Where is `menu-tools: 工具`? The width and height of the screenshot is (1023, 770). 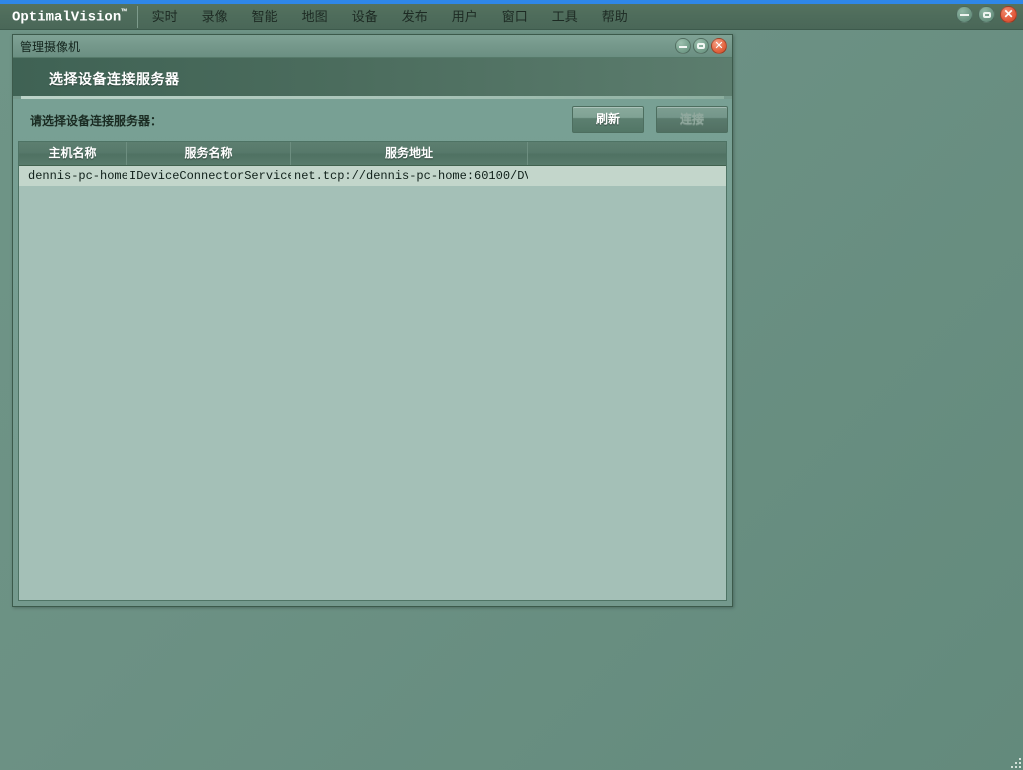
menu-tools: 工具 is located at coordinates (565, 16).